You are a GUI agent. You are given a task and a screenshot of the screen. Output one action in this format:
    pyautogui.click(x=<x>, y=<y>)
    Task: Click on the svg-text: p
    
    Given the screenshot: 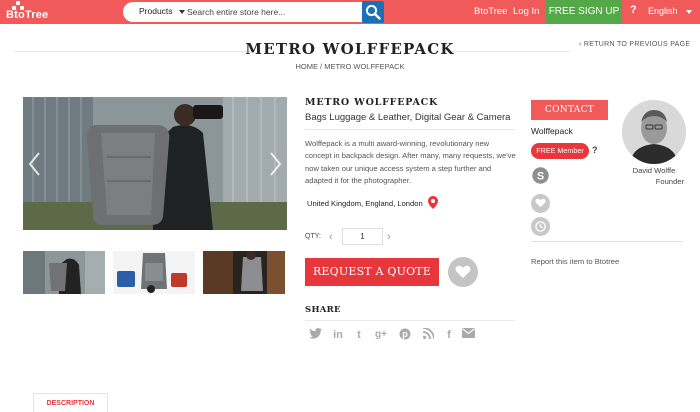 What is the action you would take?
    pyautogui.click(x=405, y=334)
    